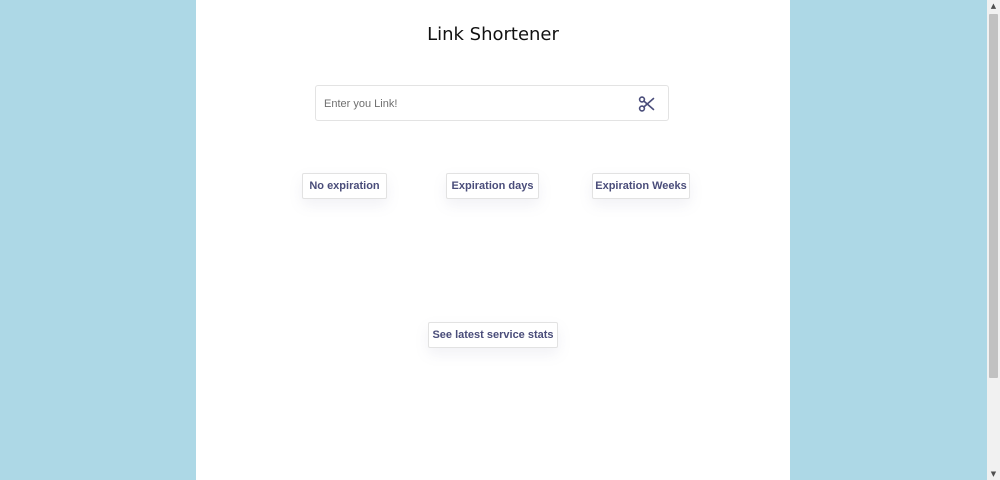  What do you see at coordinates (993, 6) in the screenshot?
I see `scroll-up-arrow-icon: ▲` at bounding box center [993, 6].